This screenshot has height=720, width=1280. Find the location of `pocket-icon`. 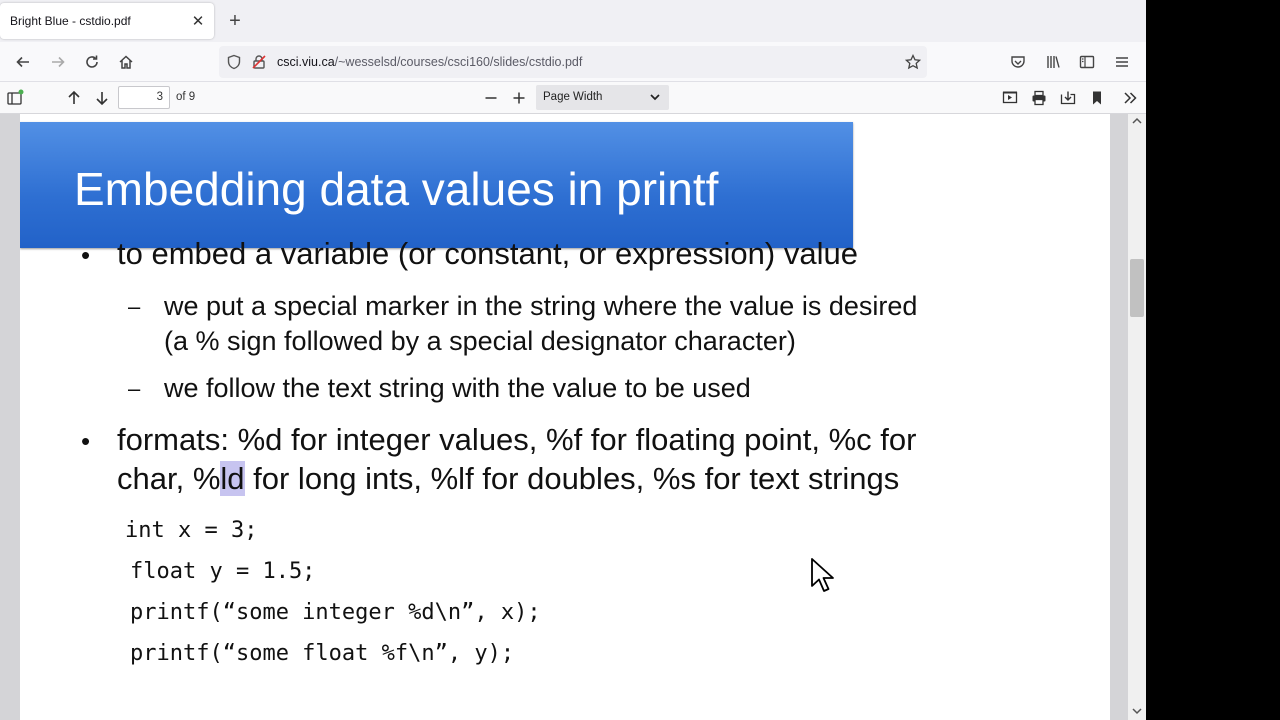

pocket-icon is located at coordinates (1018, 62).